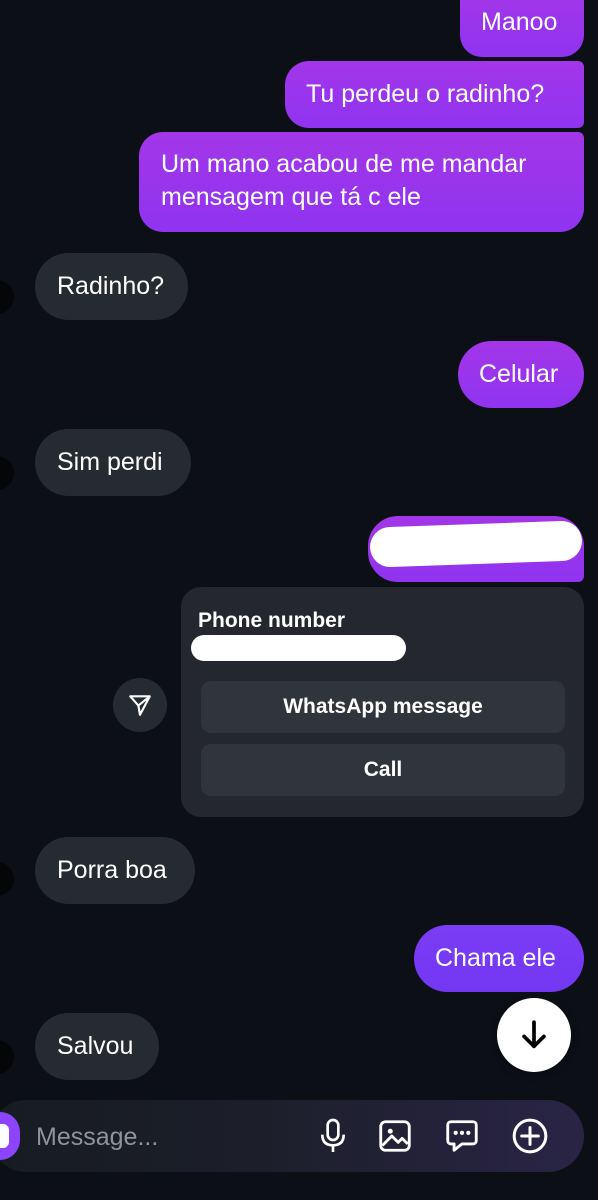 The image size is (598, 1200). I want to click on card-title: Phone number, so click(272, 620).